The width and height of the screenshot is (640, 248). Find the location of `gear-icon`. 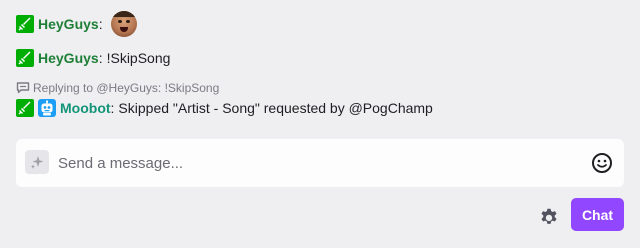

gear-icon is located at coordinates (549, 217).